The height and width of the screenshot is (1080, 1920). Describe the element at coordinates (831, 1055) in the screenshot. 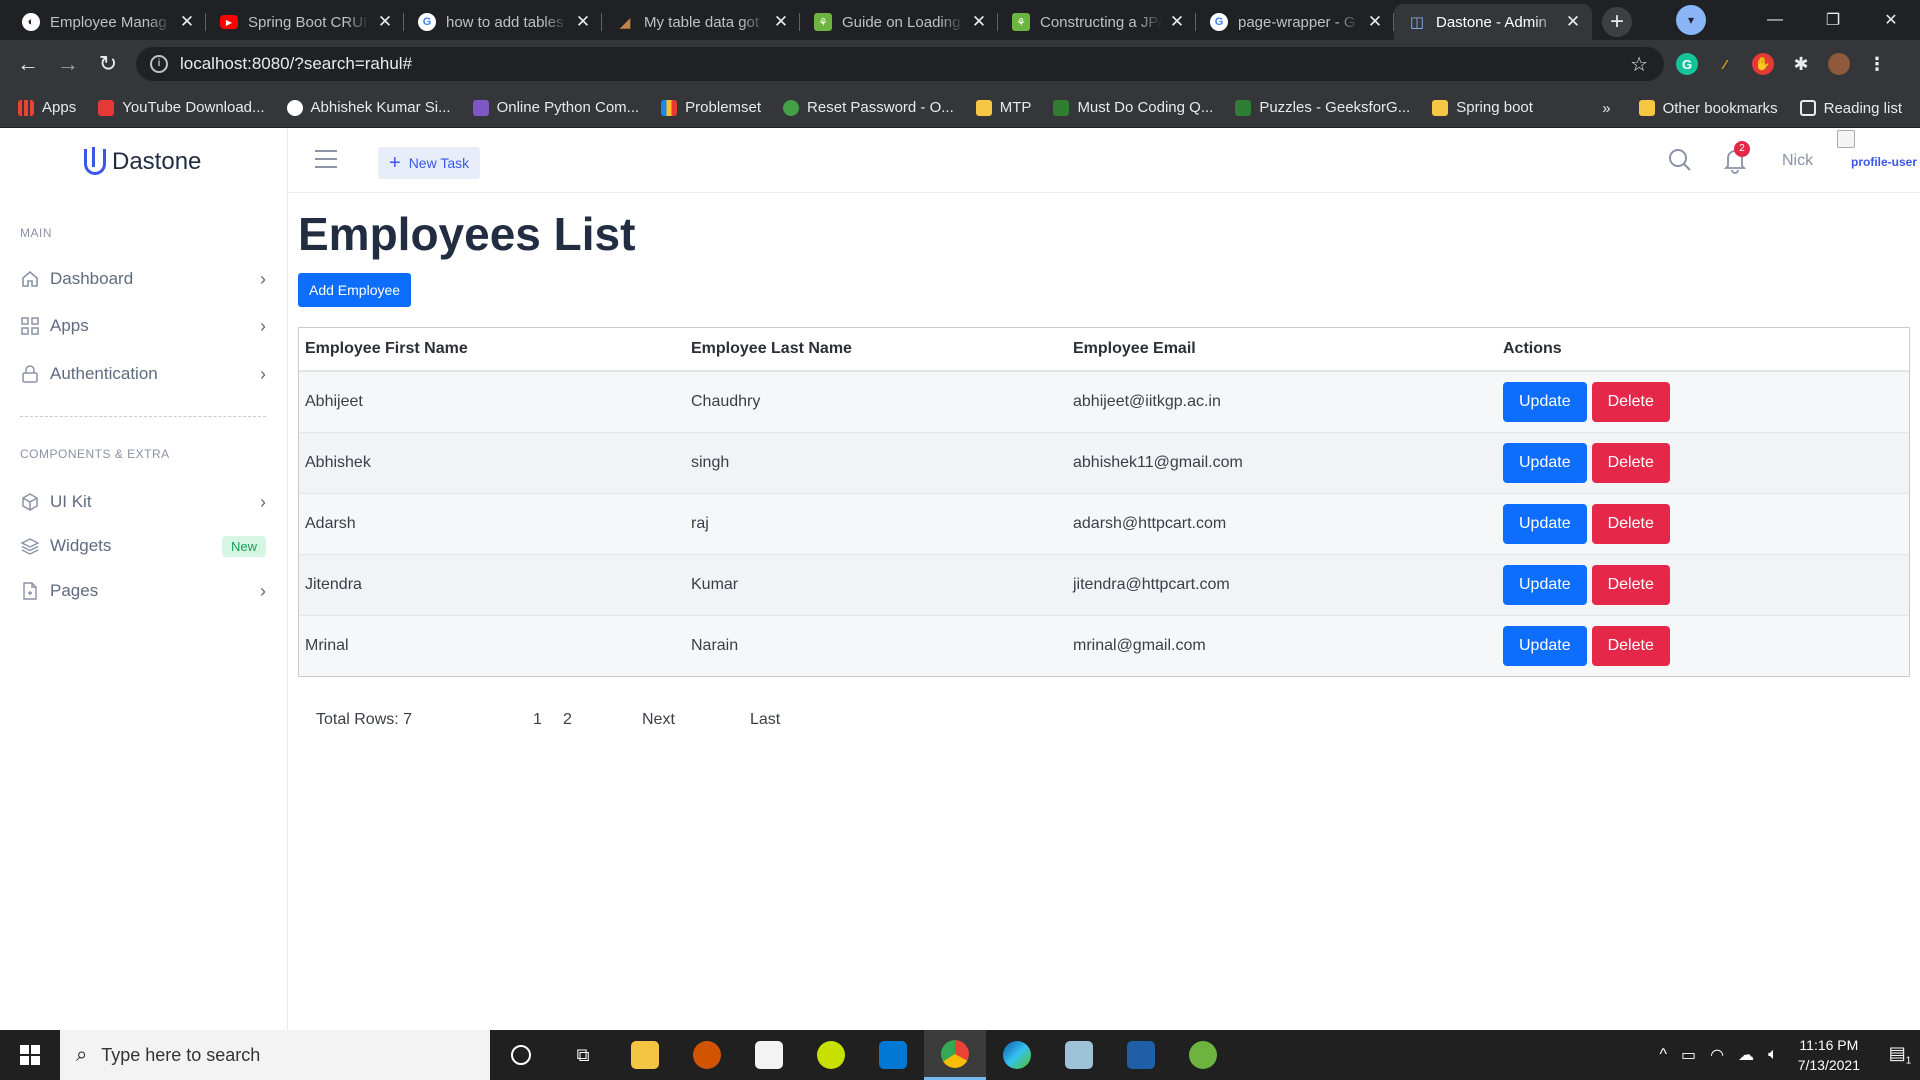

I see `xbox-app-icon` at that location.